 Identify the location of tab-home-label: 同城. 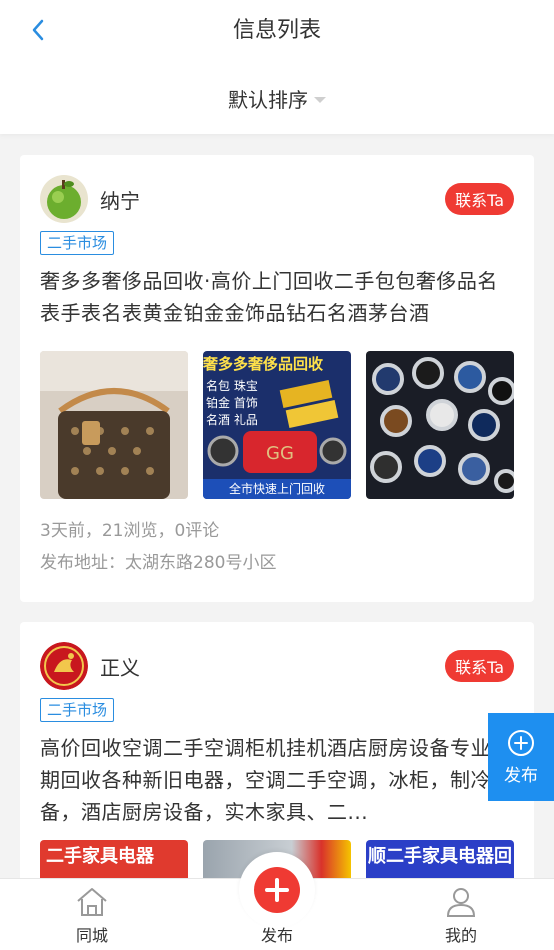
(91, 935).